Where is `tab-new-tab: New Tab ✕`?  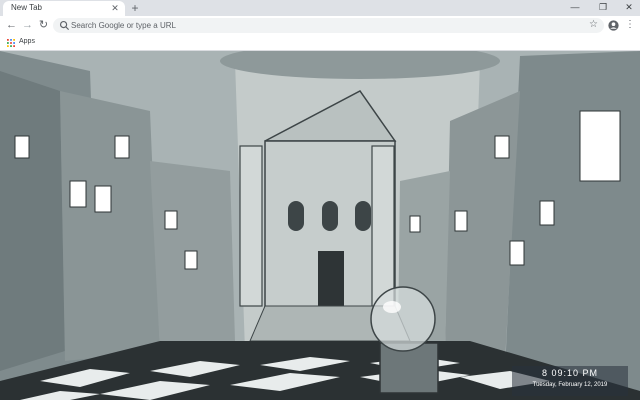 tab-new-tab: New Tab ✕ is located at coordinates (64, 8).